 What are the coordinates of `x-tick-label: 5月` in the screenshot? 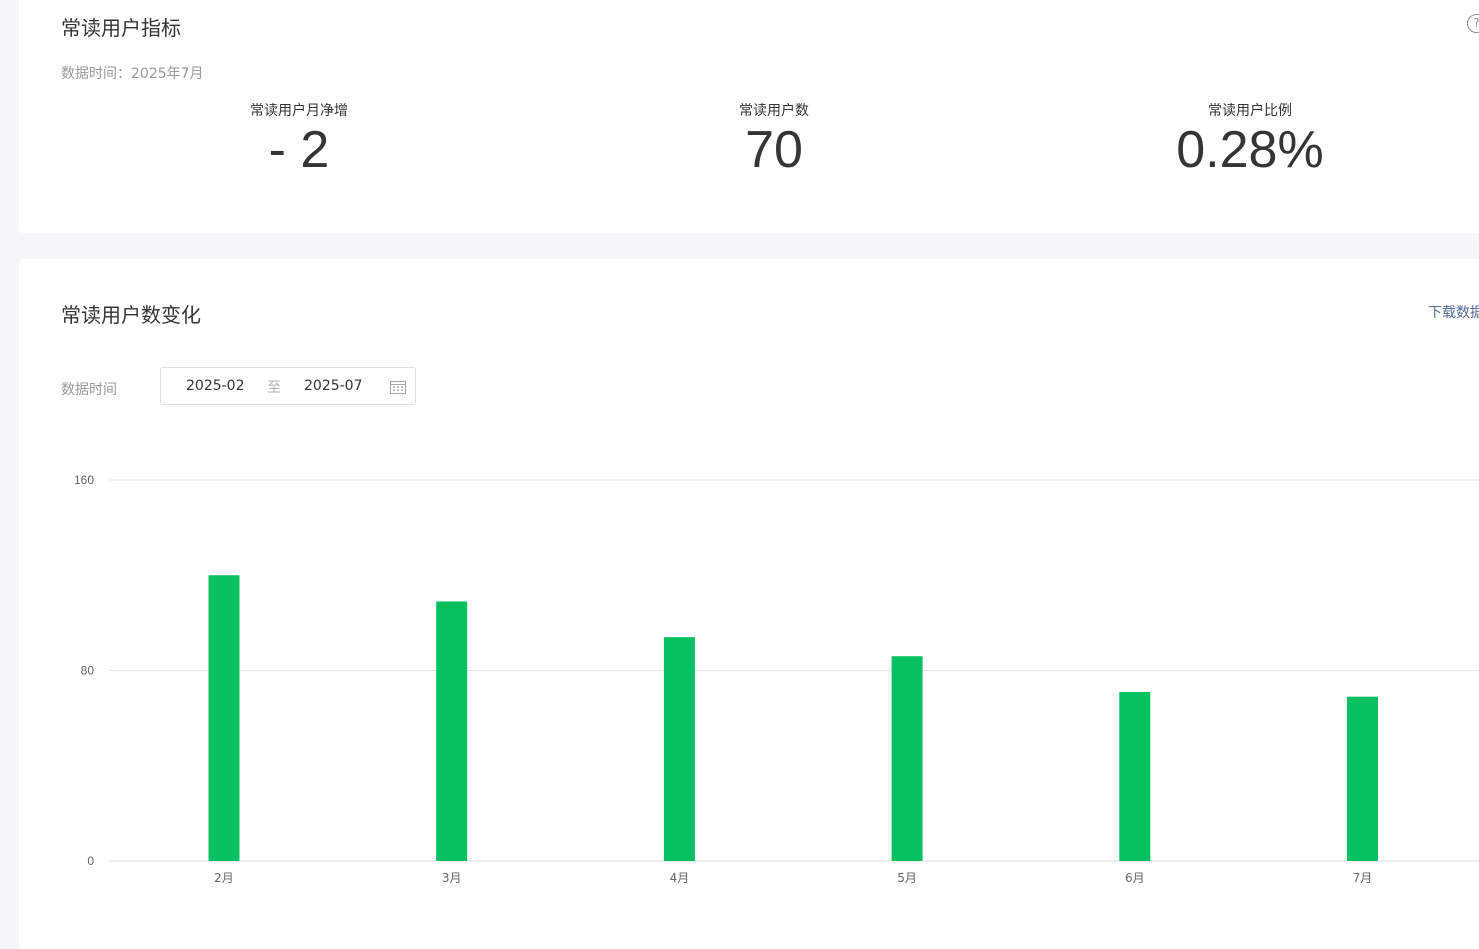 It's located at (907, 878).